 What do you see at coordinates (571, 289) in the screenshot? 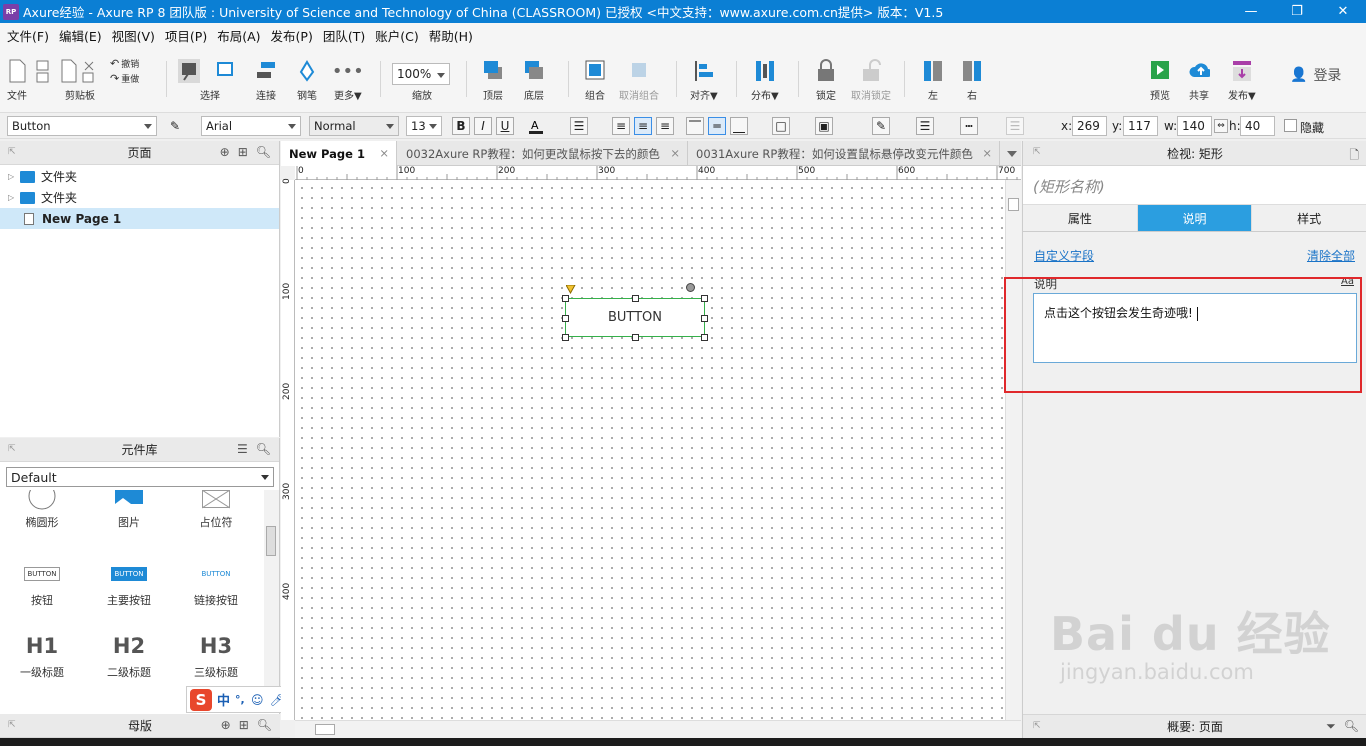
I see `corner-radius-handle-icon` at bounding box center [571, 289].